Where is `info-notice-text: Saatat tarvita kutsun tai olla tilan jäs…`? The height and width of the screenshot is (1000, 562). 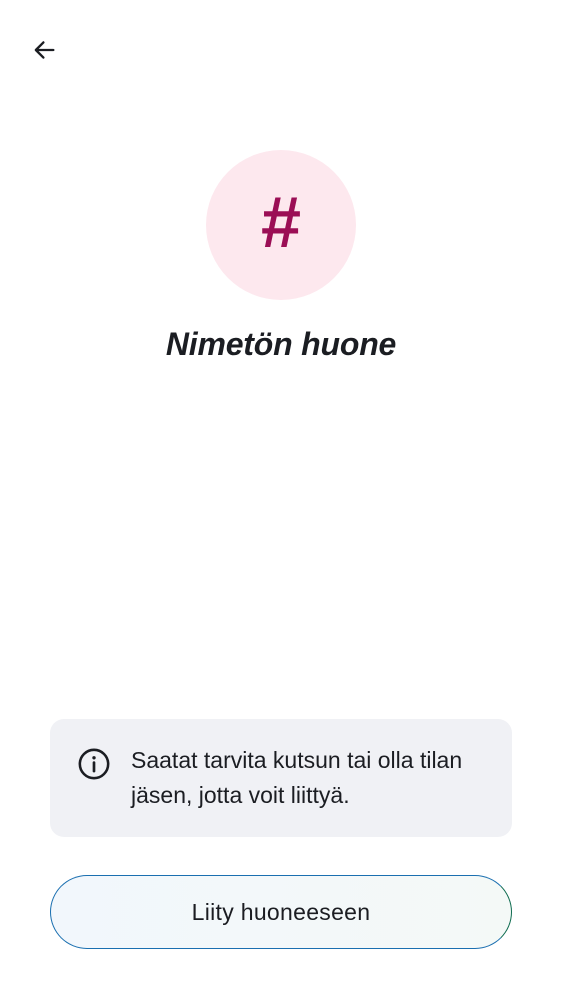 info-notice-text: Saatat tarvita kutsun tai olla tilan jäs… is located at coordinates (297, 777).